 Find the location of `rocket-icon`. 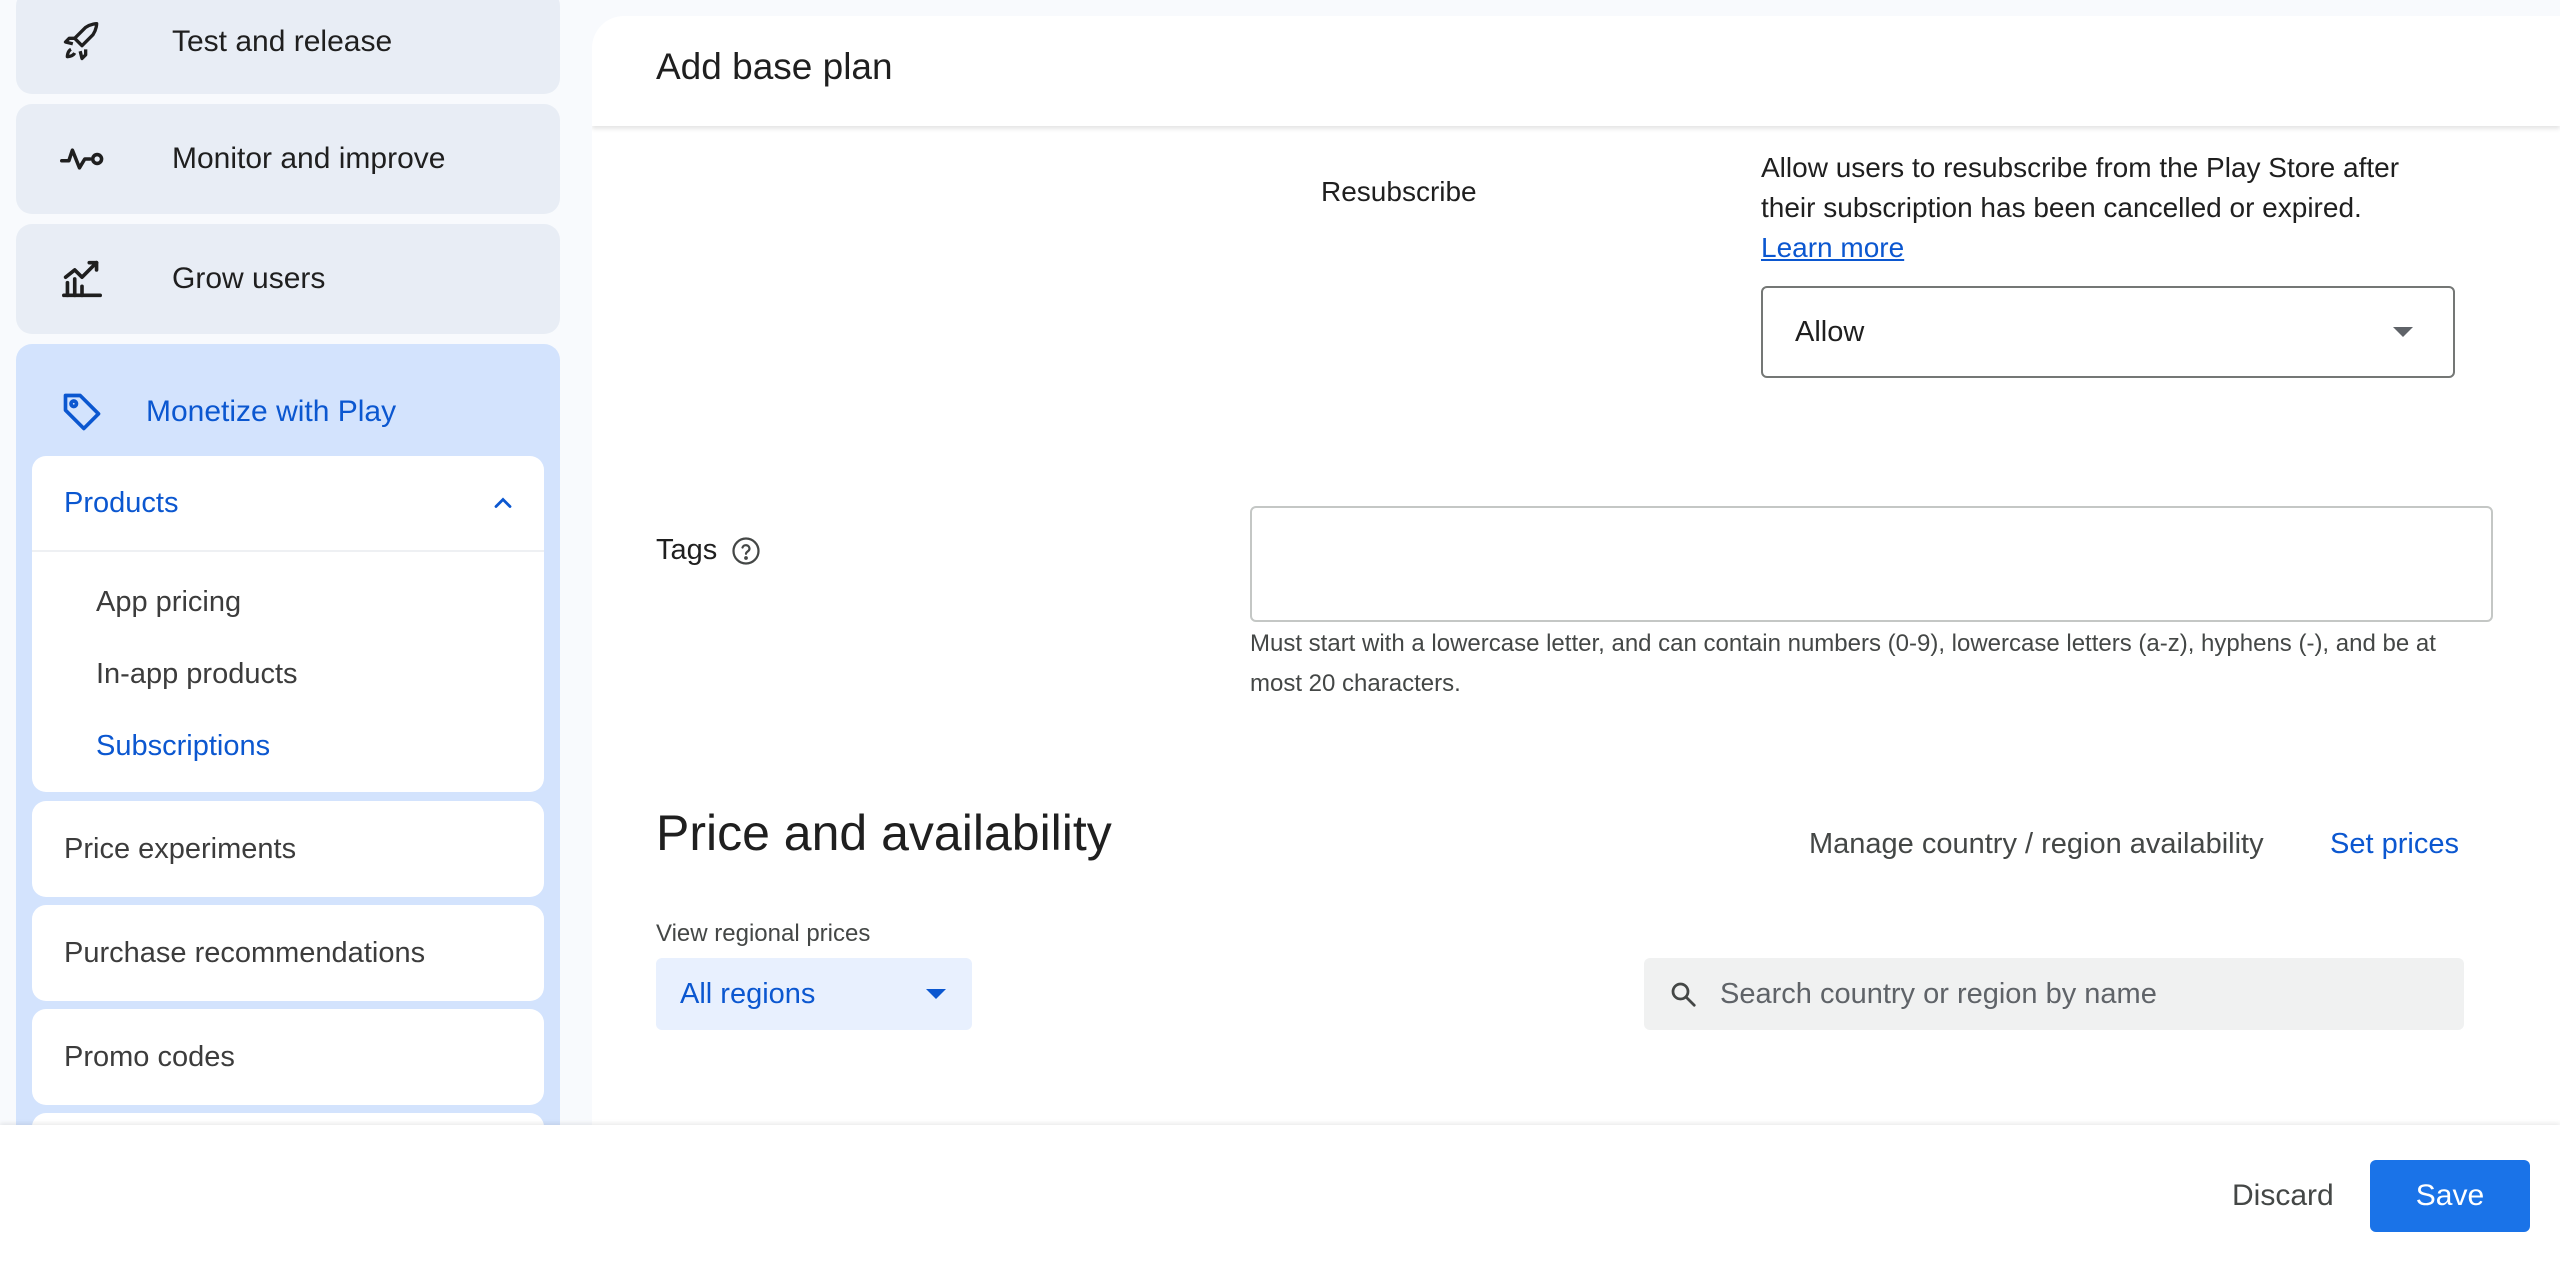

rocket-icon is located at coordinates (96, 42).